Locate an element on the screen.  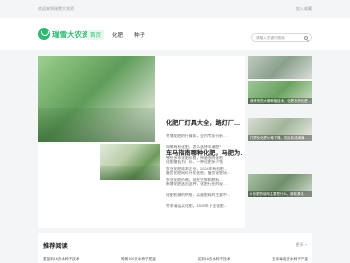
site-logo: 瑞雪大农资 is located at coordinates (64, 34).